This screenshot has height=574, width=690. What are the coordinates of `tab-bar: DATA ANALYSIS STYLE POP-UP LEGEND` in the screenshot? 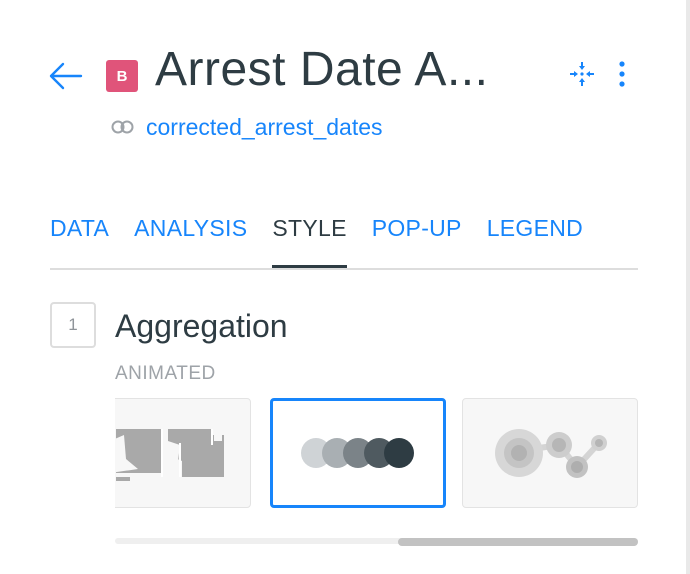 It's located at (344, 238).